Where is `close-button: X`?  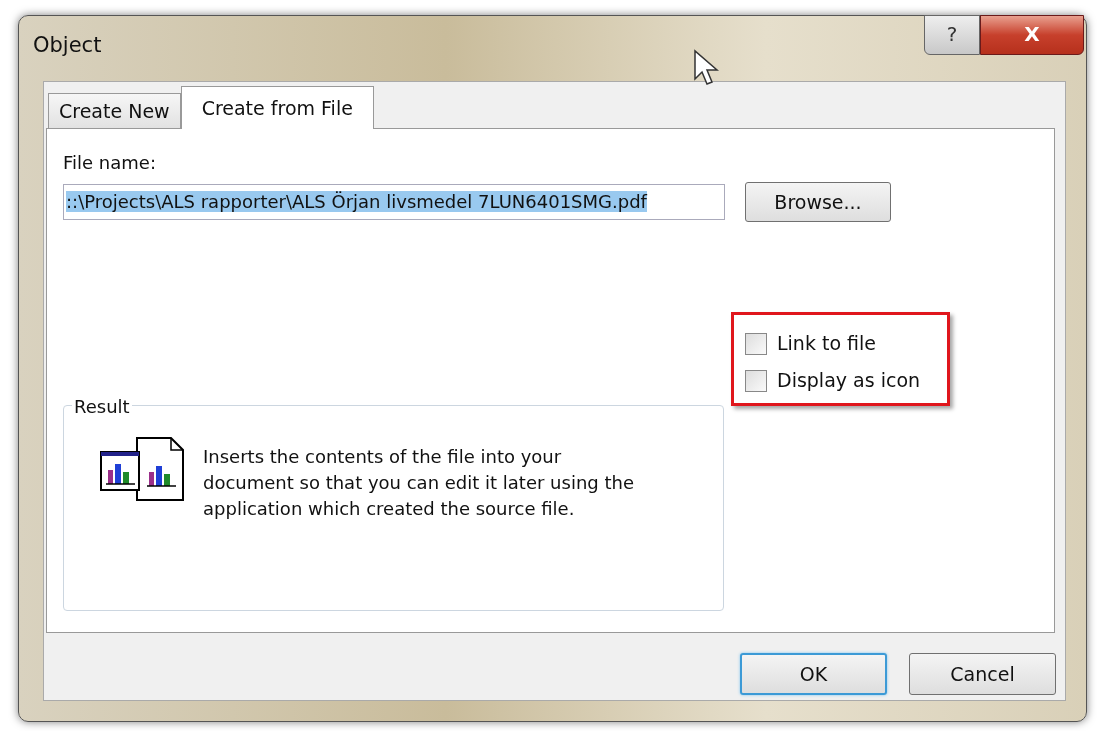 close-button: X is located at coordinates (1032, 35).